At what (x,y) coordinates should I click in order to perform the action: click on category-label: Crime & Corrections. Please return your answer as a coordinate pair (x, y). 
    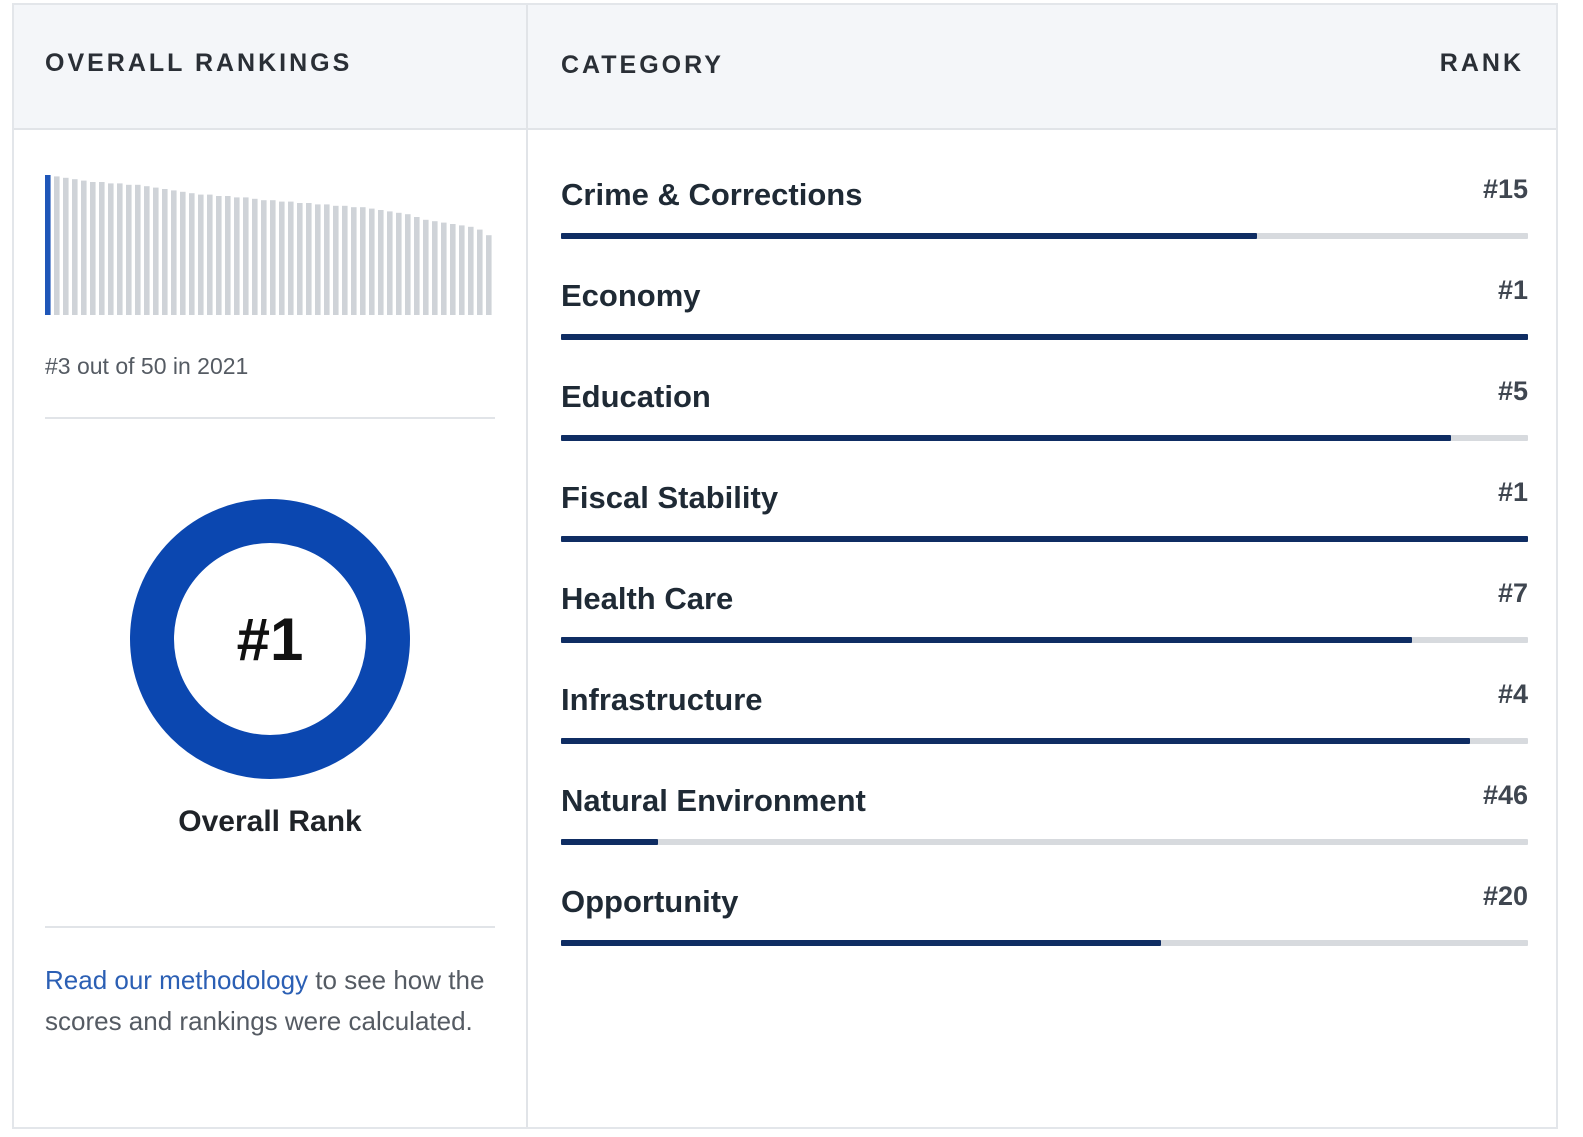
    Looking at the image, I should click on (712, 194).